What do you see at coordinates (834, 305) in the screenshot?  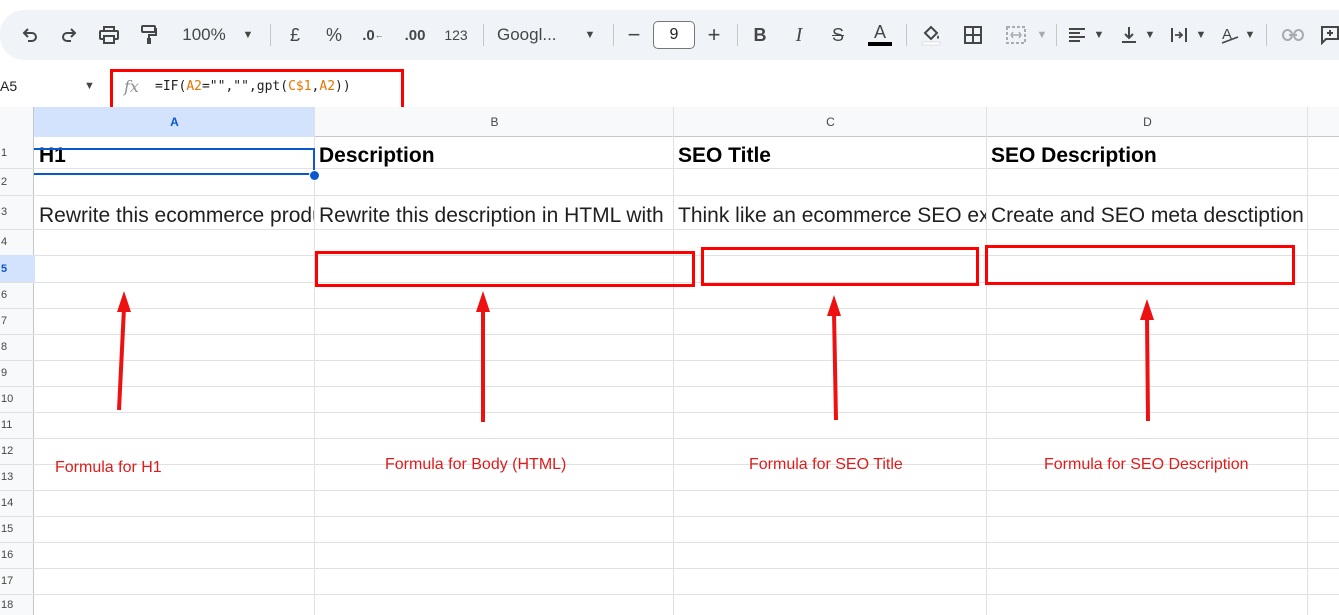 I see `arrow-c-head` at bounding box center [834, 305].